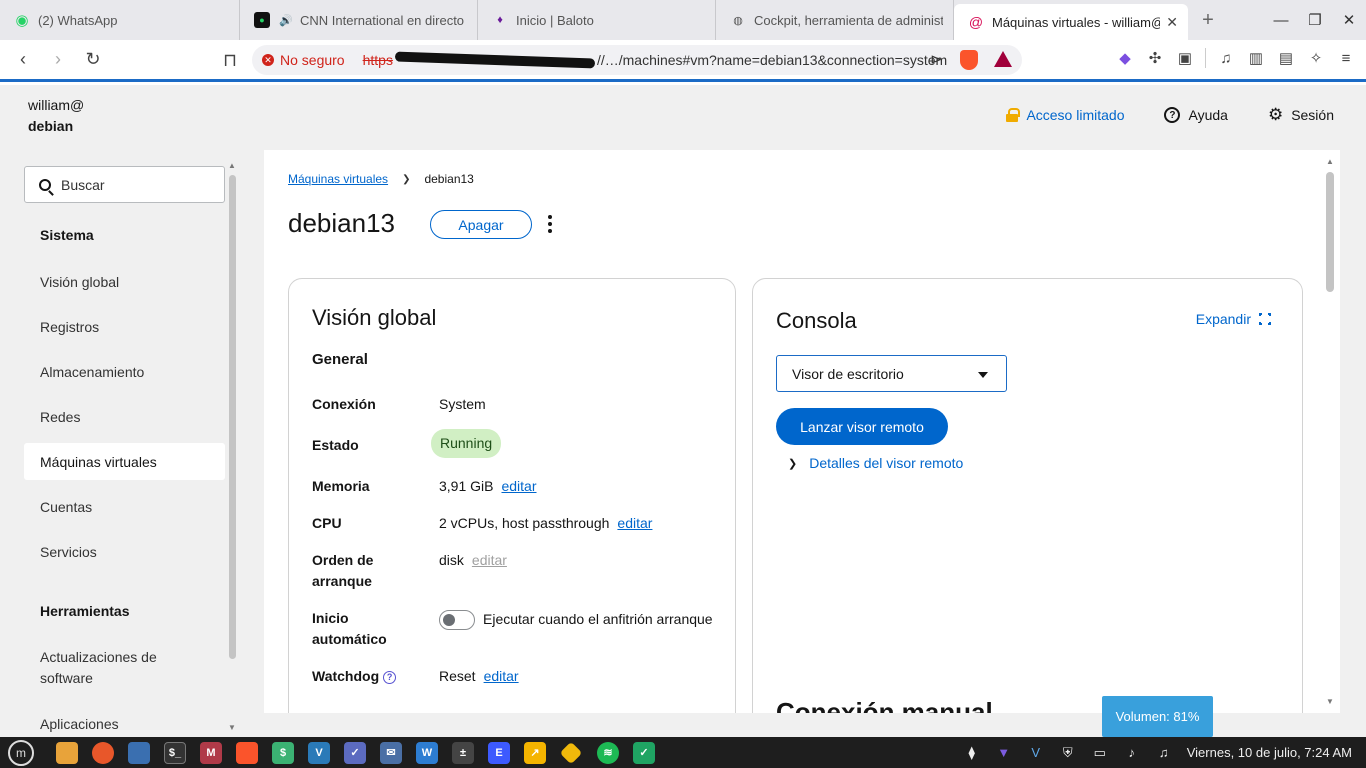 This screenshot has height=768, width=1366. What do you see at coordinates (283, 752) in the screenshot?
I see `money-app-icon: $` at bounding box center [283, 752].